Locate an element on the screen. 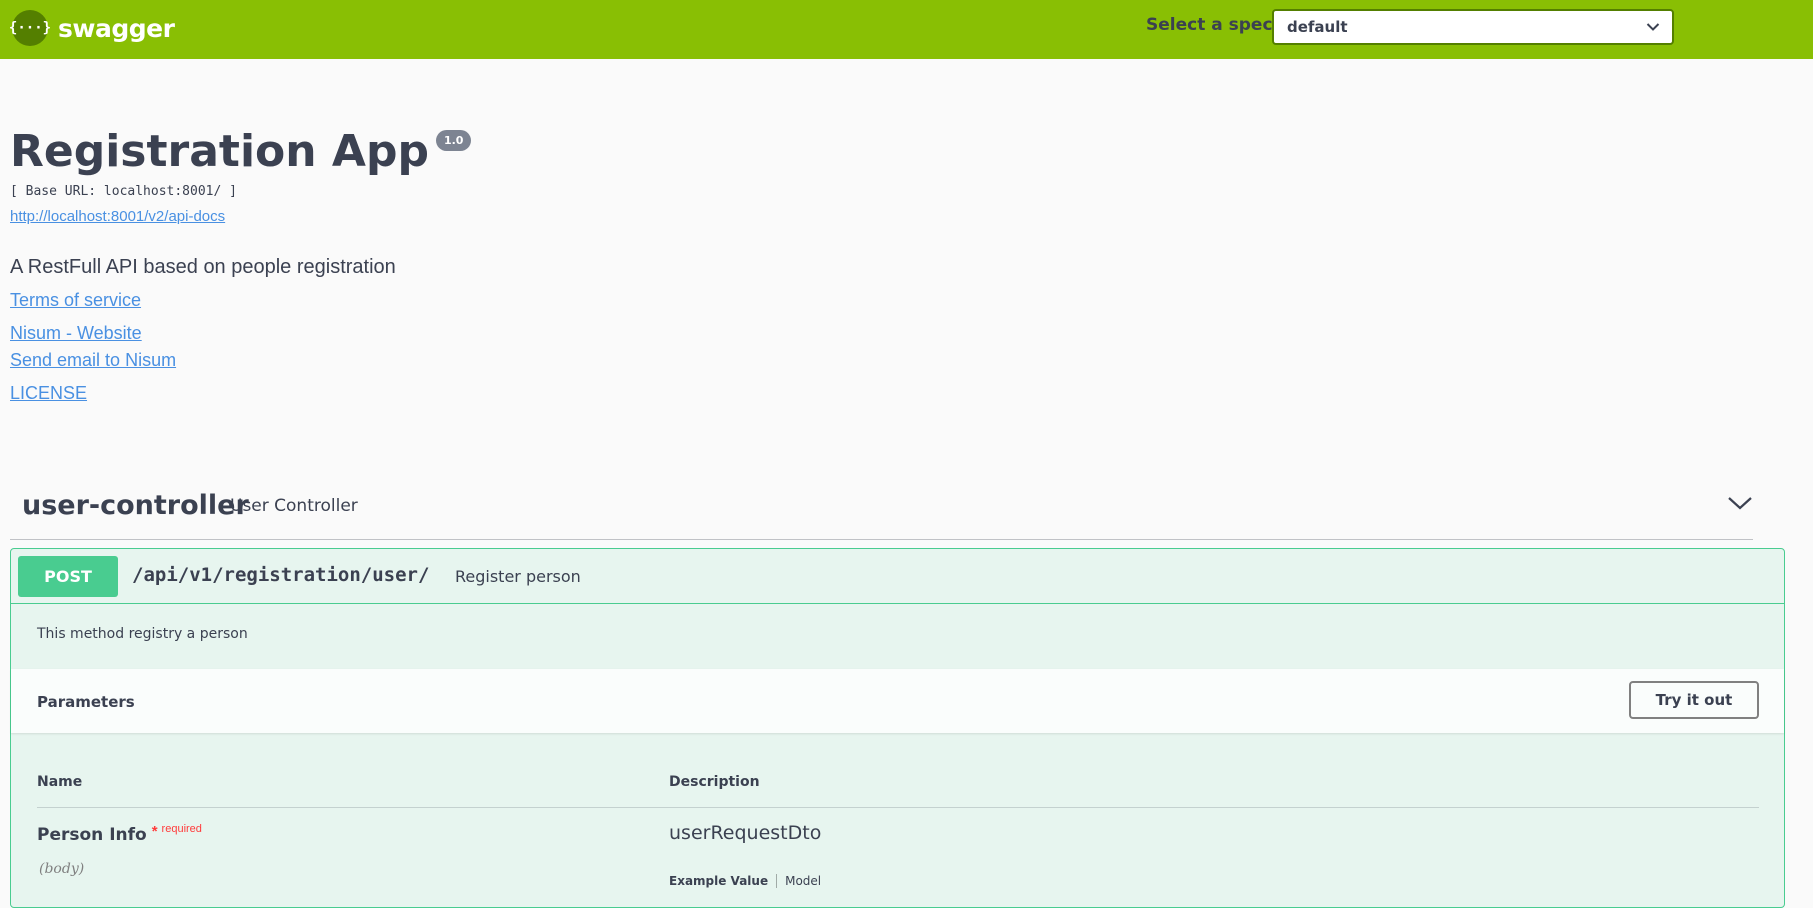  email-link: Send email to Nisum is located at coordinates (93, 360).